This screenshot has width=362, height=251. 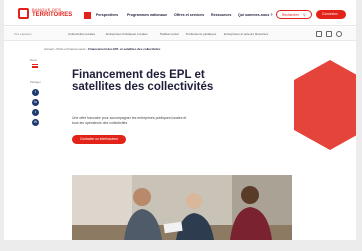 What do you see at coordinates (33, 60) in the screenshot?
I see `menu-label: Menu` at bounding box center [33, 60].